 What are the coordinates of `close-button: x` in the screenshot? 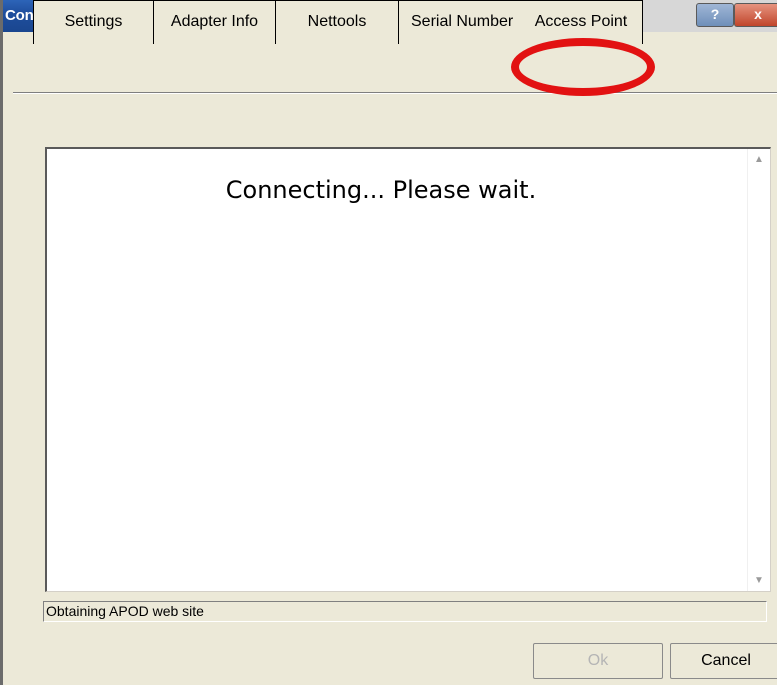 It's located at (755, 15).